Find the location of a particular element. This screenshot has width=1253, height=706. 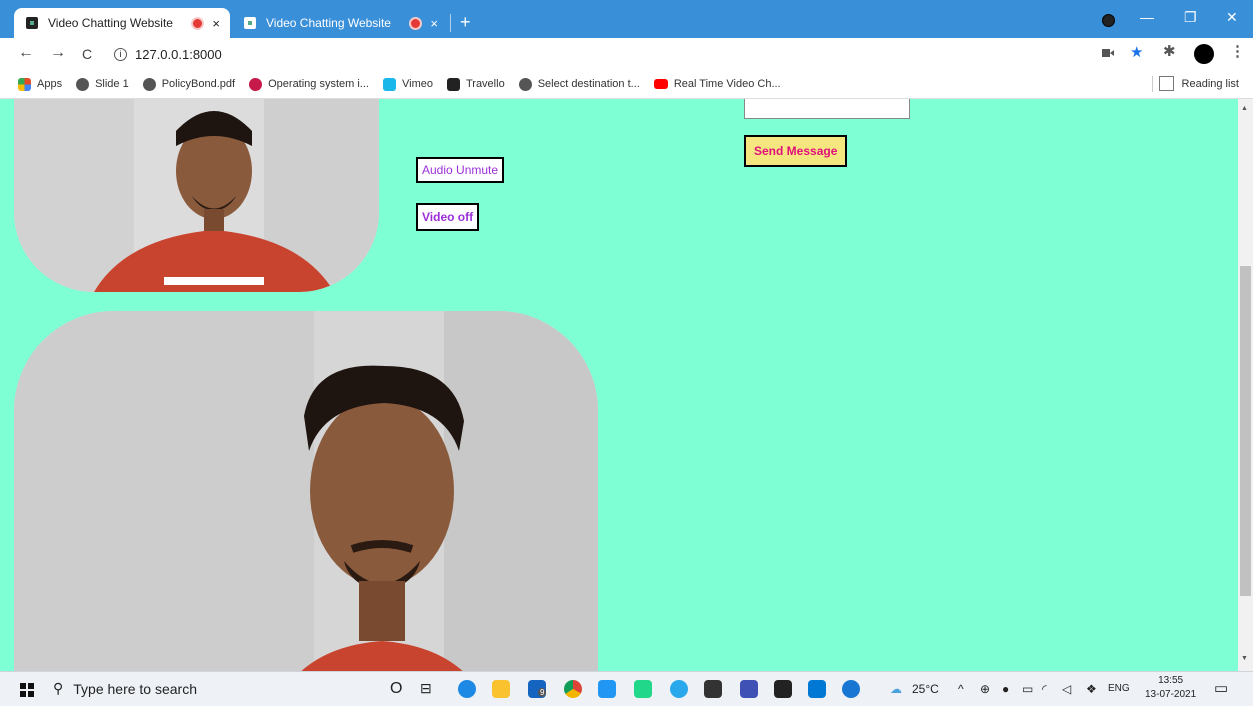

travello-icon is located at coordinates (453, 84).